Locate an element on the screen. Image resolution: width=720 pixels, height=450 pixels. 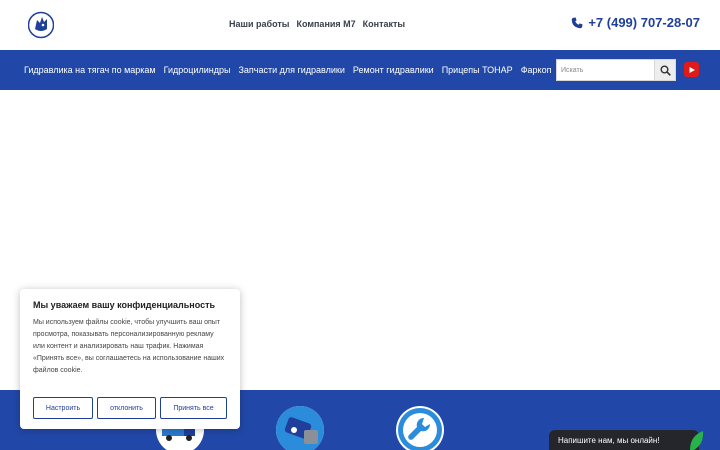
cookie-customize-button: Настроить is located at coordinates (63, 408).